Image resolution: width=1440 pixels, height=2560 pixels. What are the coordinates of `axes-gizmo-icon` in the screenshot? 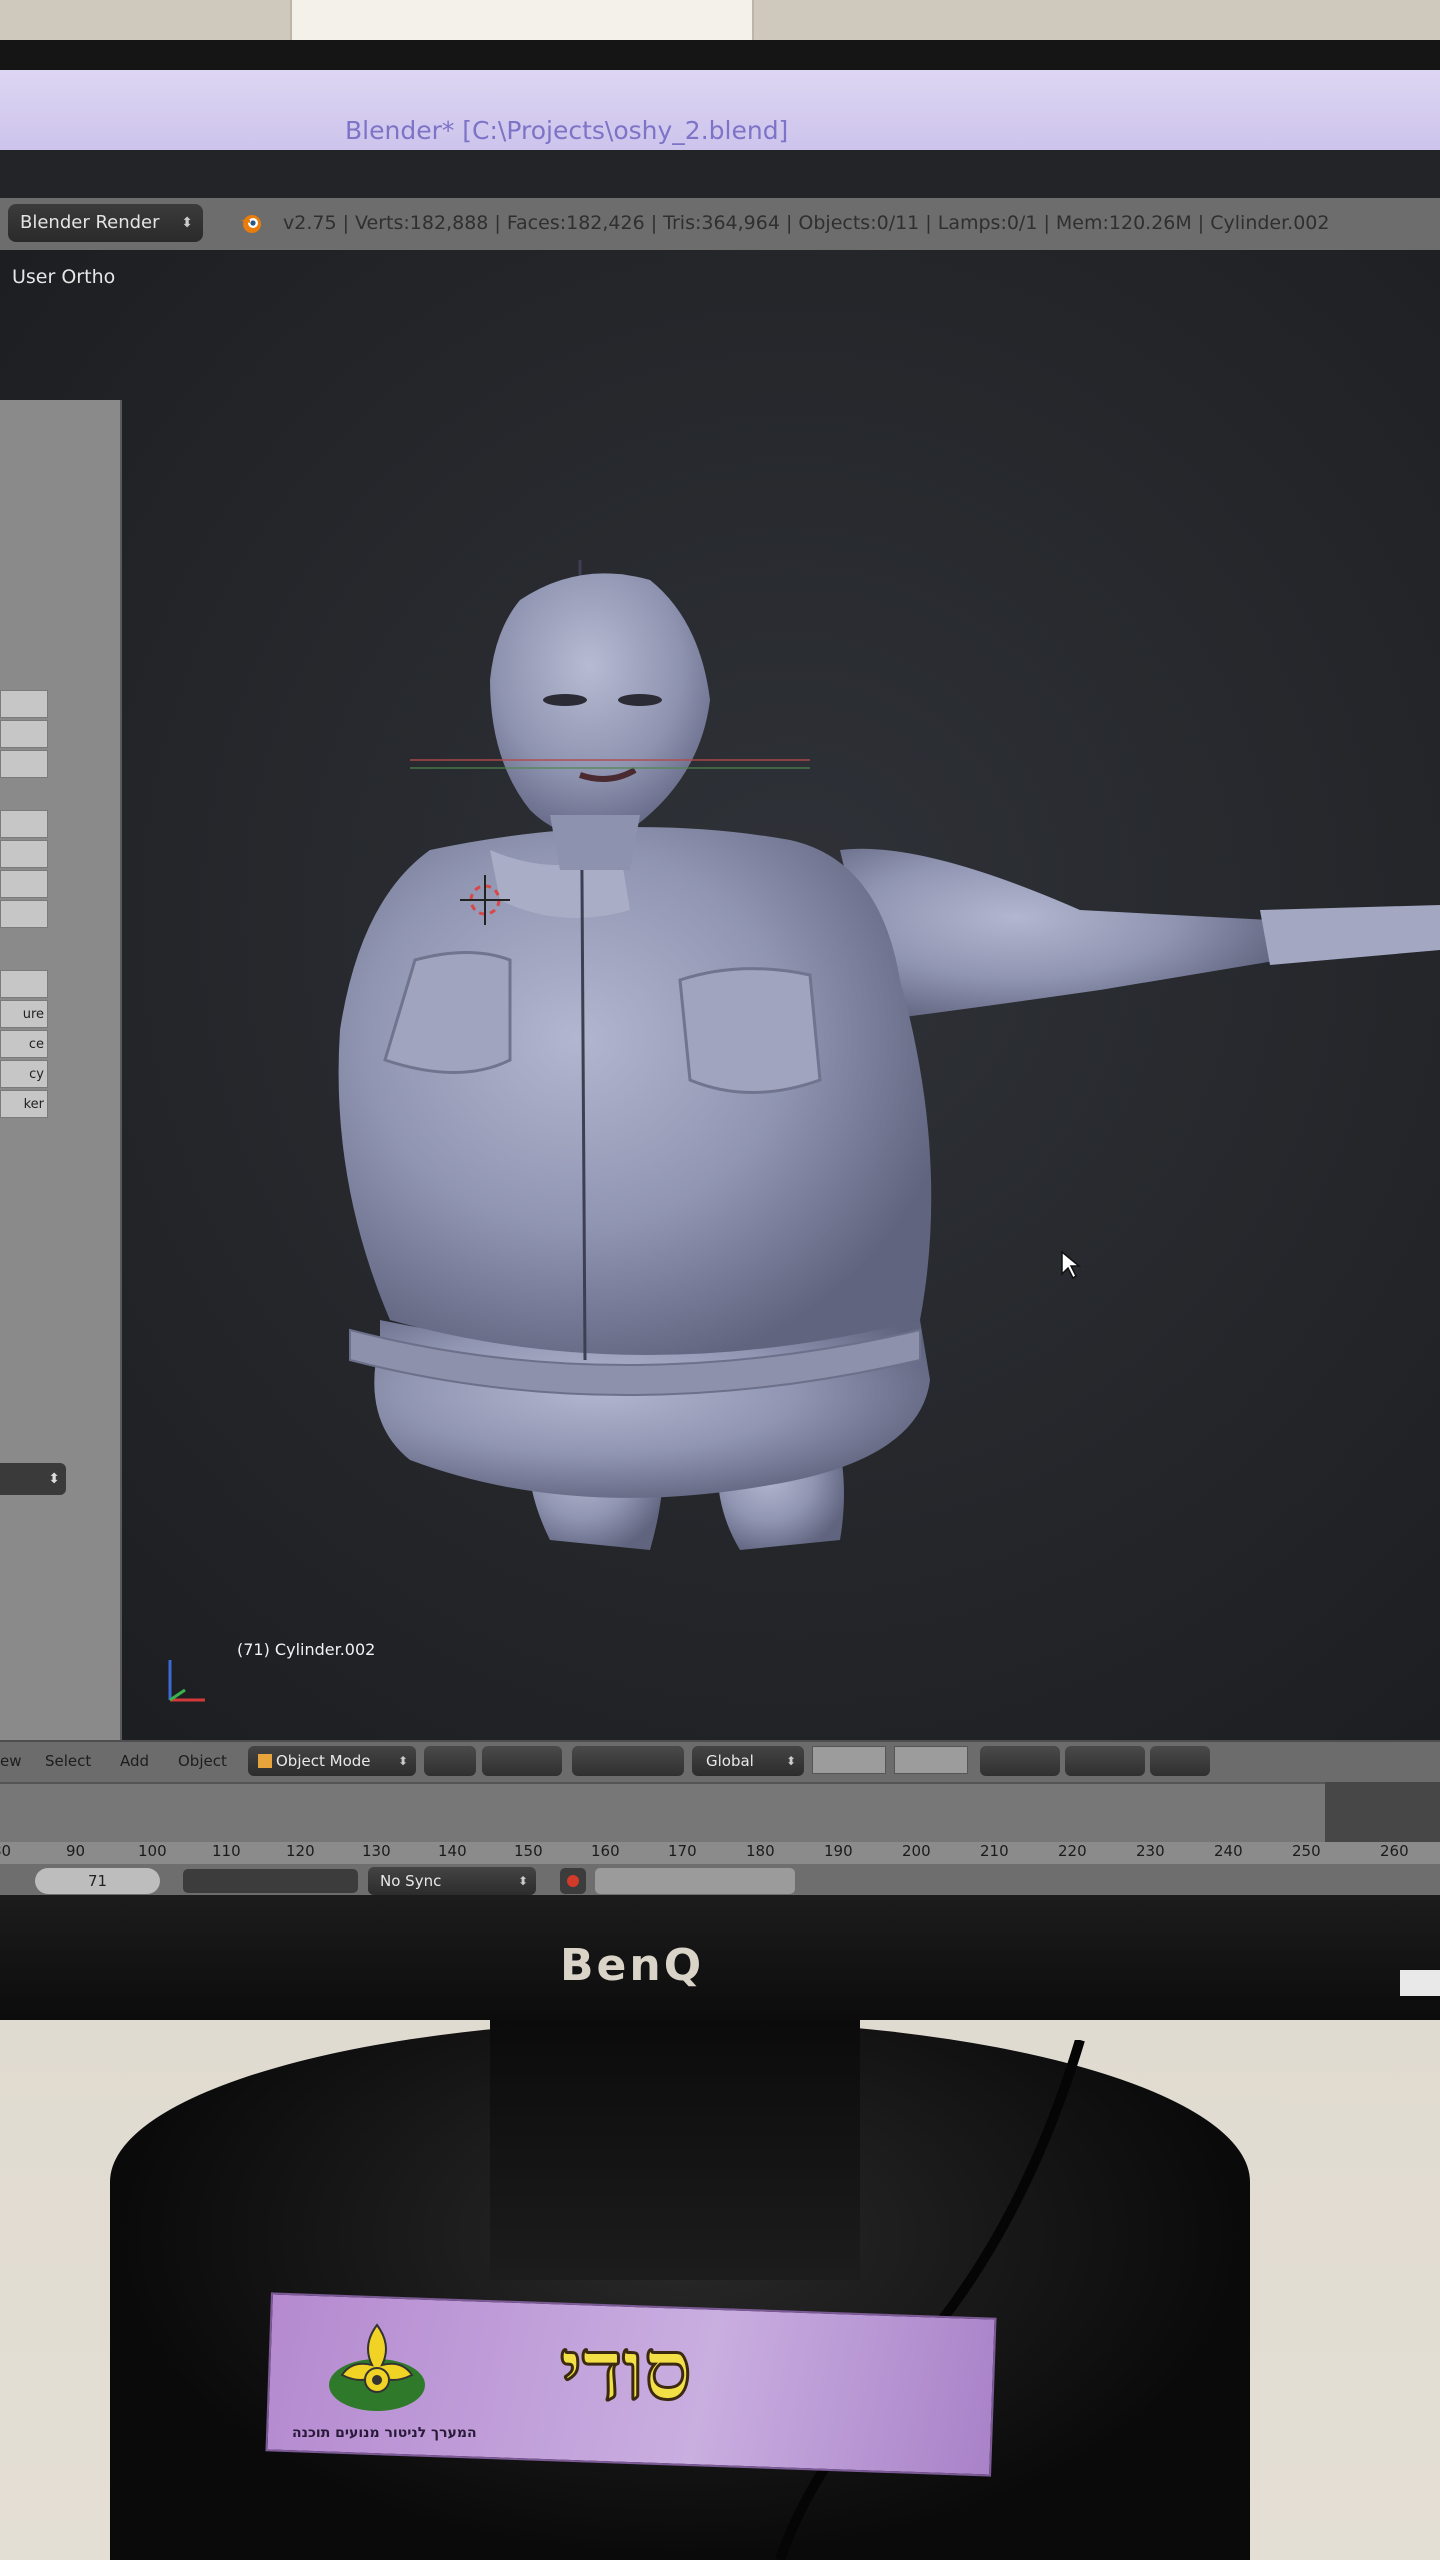 It's located at (186, 1681).